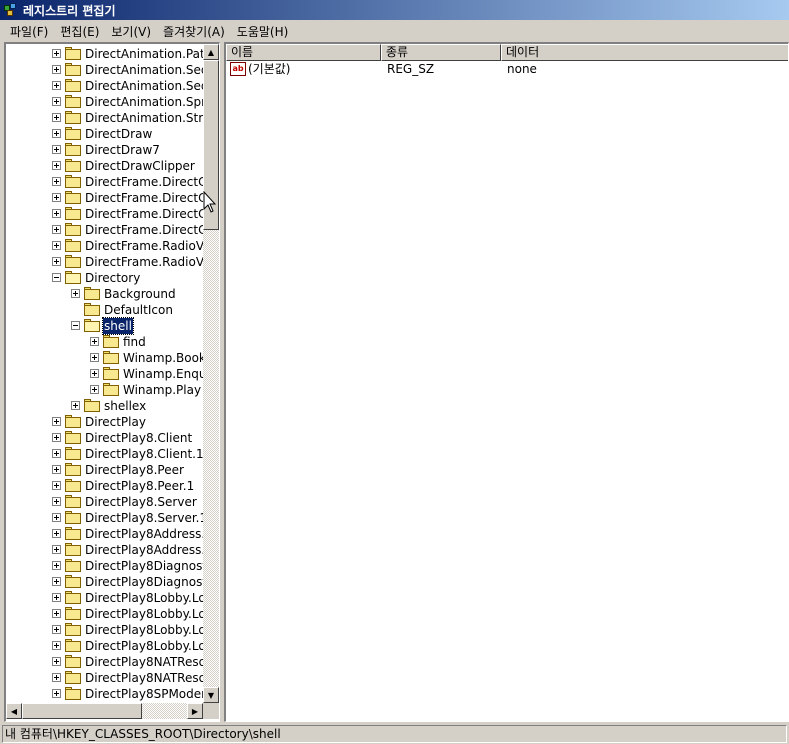  I want to click on tree-item: DirectAnimation.Stru, so click(104, 118).